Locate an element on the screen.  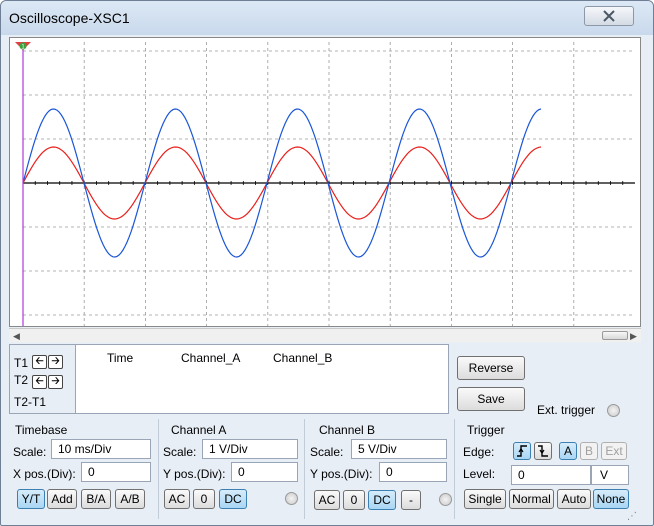
falling-edge-icon is located at coordinates (543, 451).